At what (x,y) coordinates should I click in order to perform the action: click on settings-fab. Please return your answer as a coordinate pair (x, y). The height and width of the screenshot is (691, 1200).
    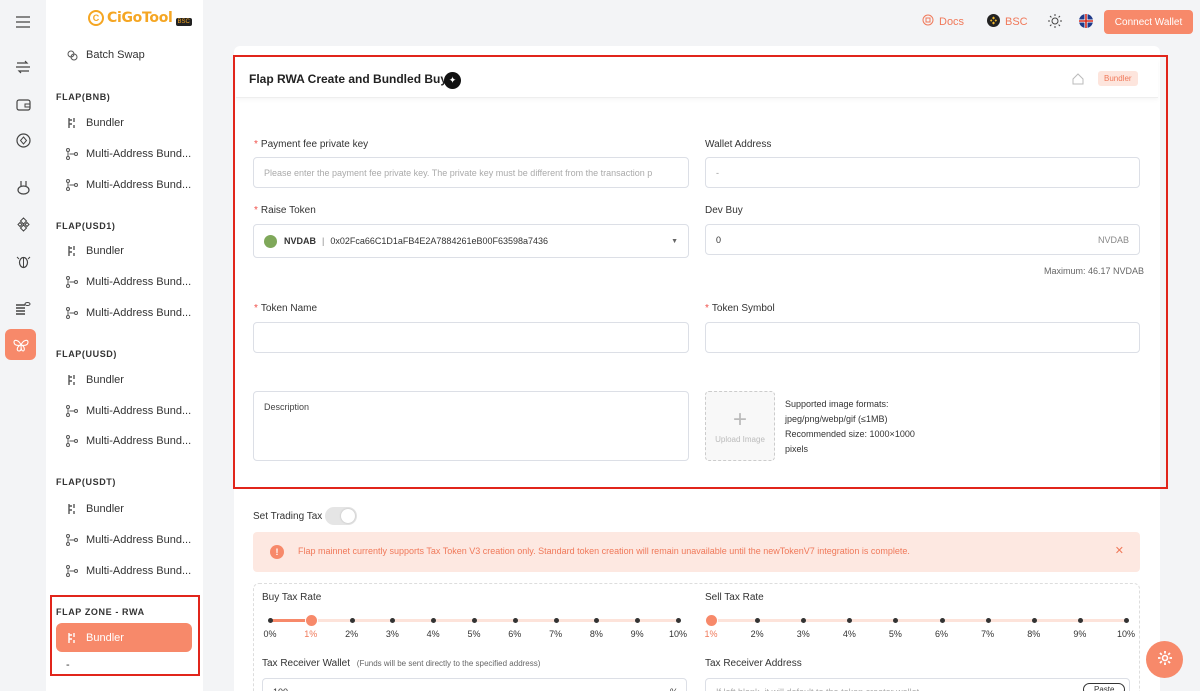
    Looking at the image, I should click on (1164, 659).